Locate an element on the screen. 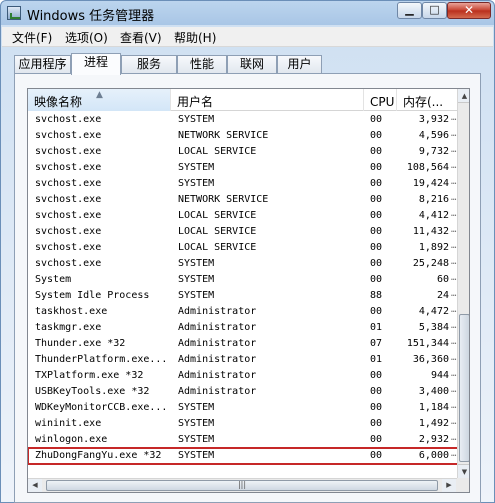 This screenshot has width=495, height=503. process-name-cell: taskmgr.exe is located at coordinates (68, 327).